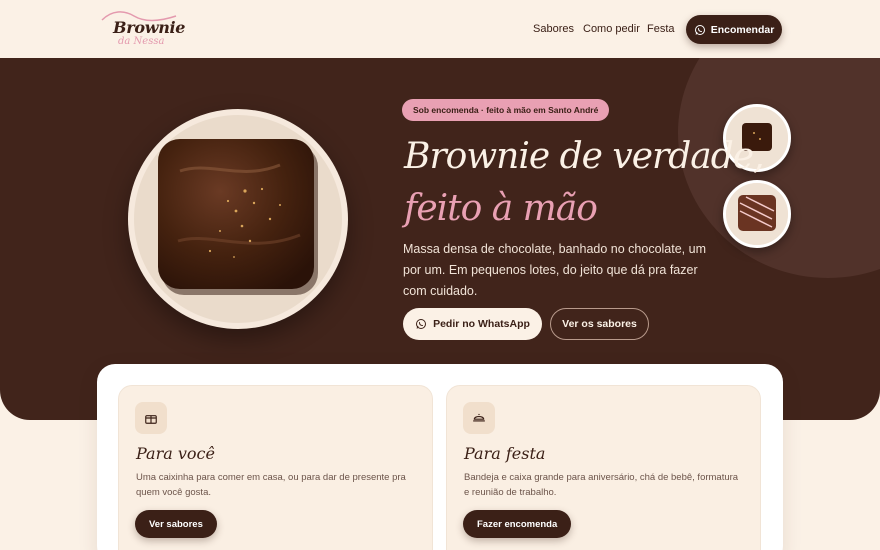 The width and height of the screenshot is (880, 550). Describe the element at coordinates (176, 524) in the screenshot. I see `see-flavors-card-button: Ver sabores` at that location.